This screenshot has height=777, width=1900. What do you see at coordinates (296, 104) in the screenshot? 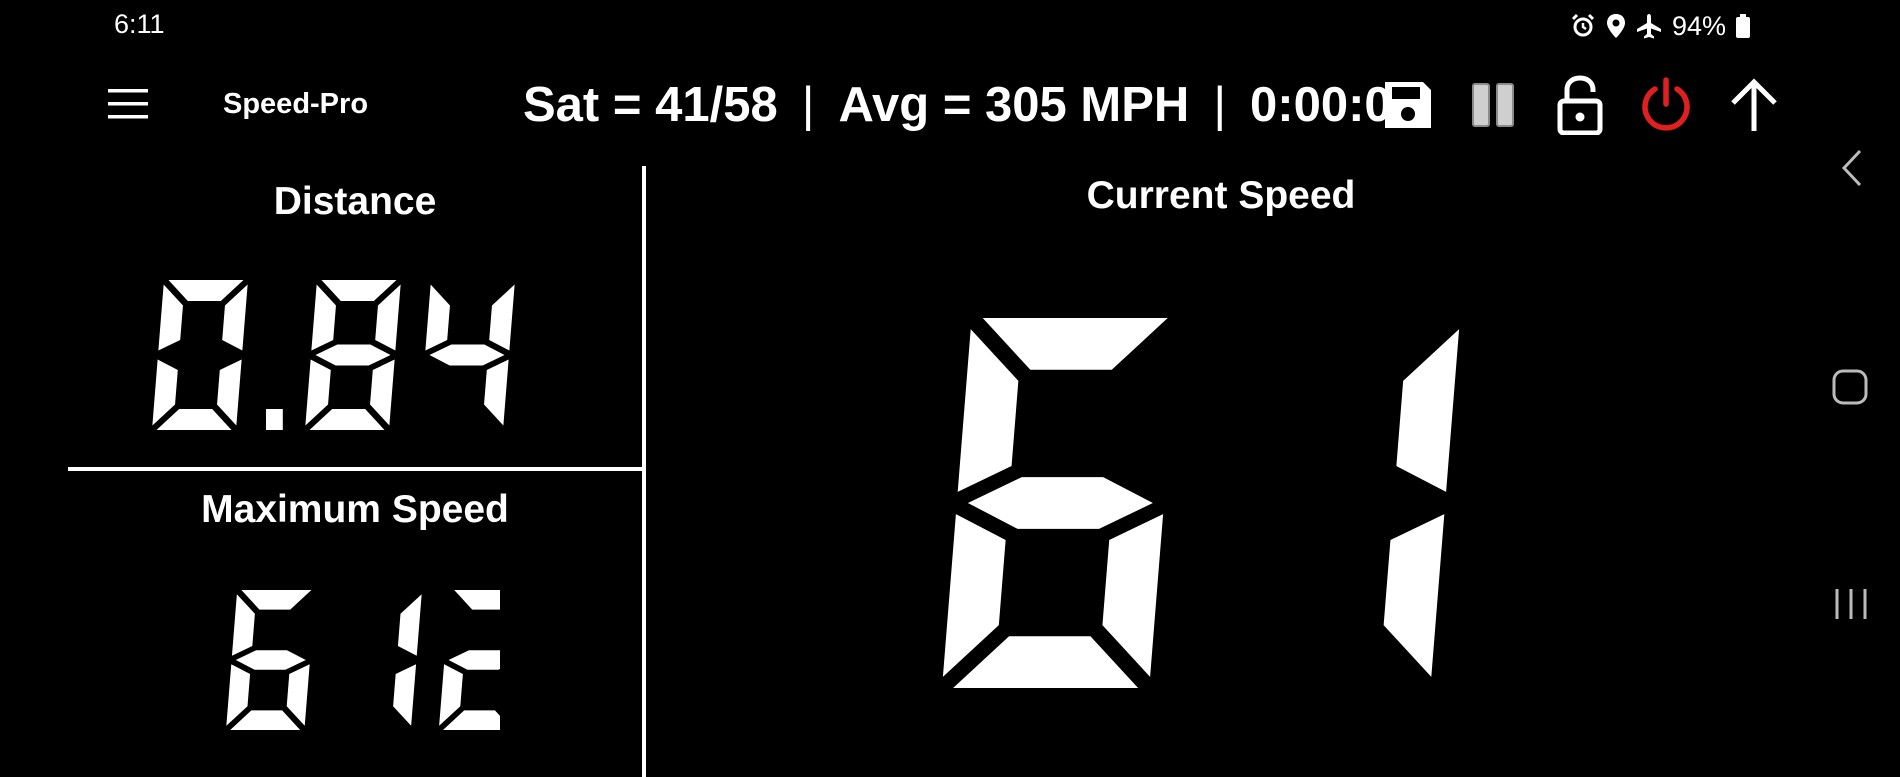
I see `app-title: Speed-Pro` at bounding box center [296, 104].